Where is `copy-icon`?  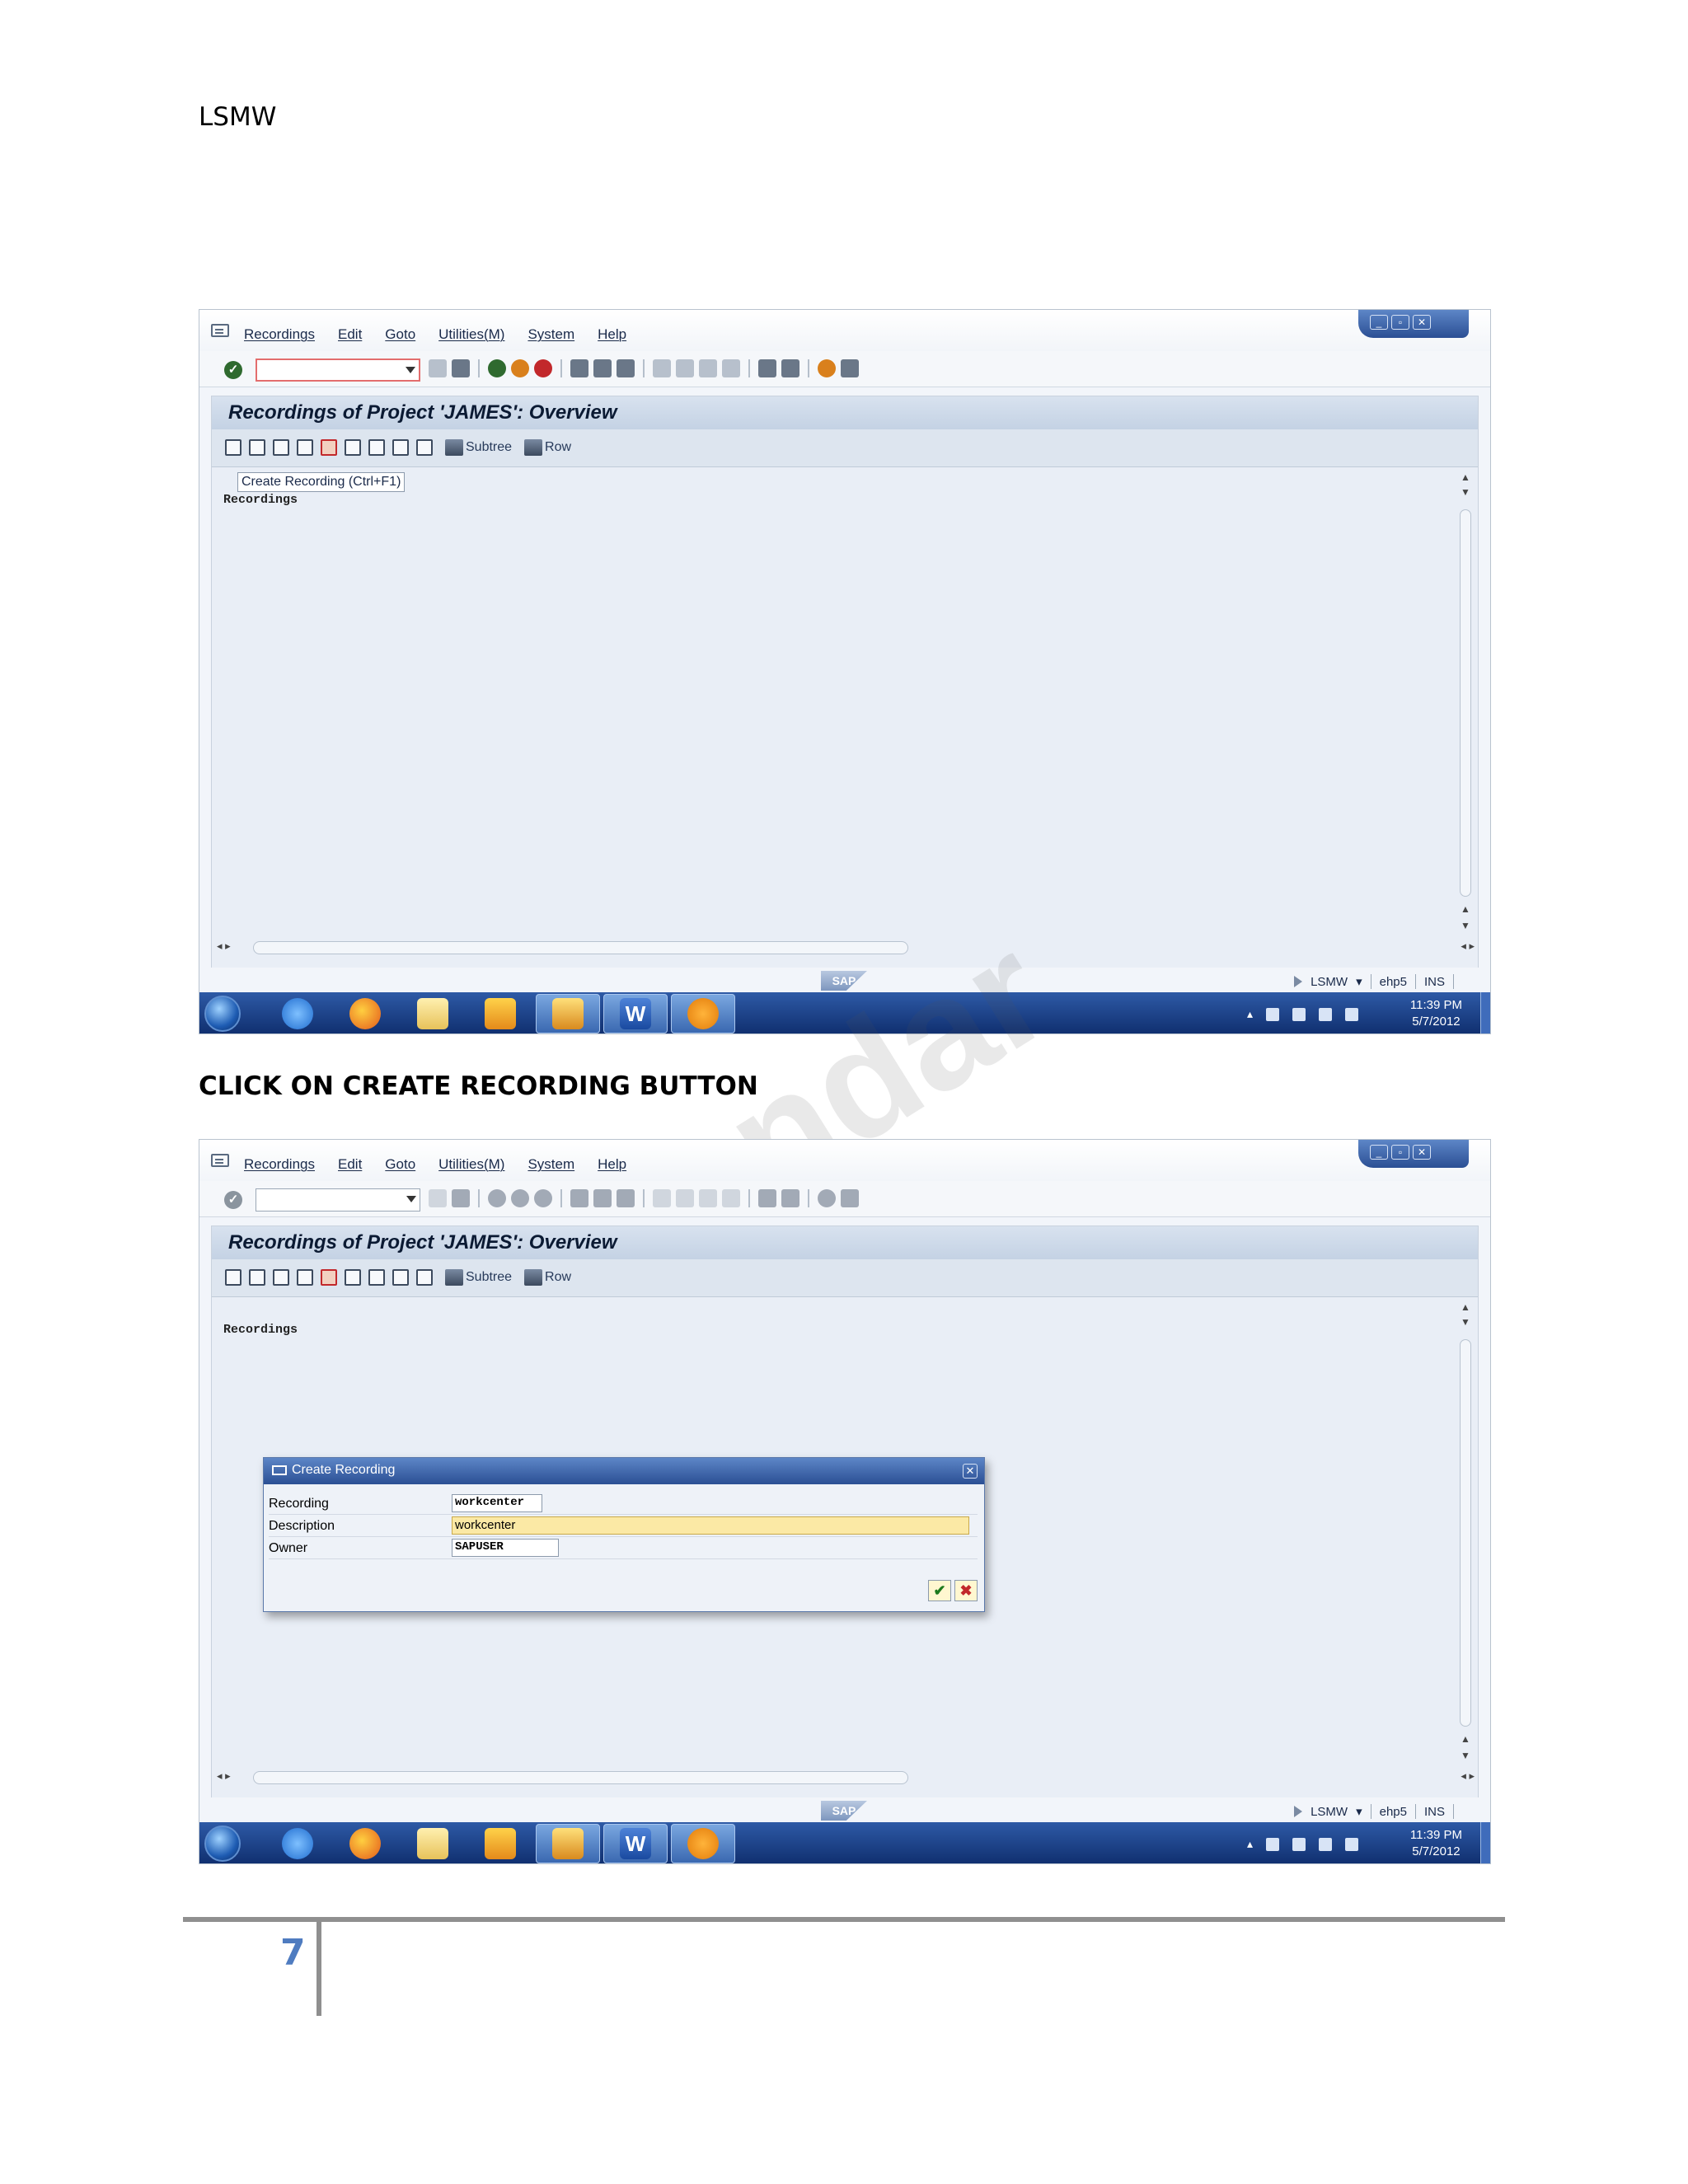
copy-icon is located at coordinates (305, 1277).